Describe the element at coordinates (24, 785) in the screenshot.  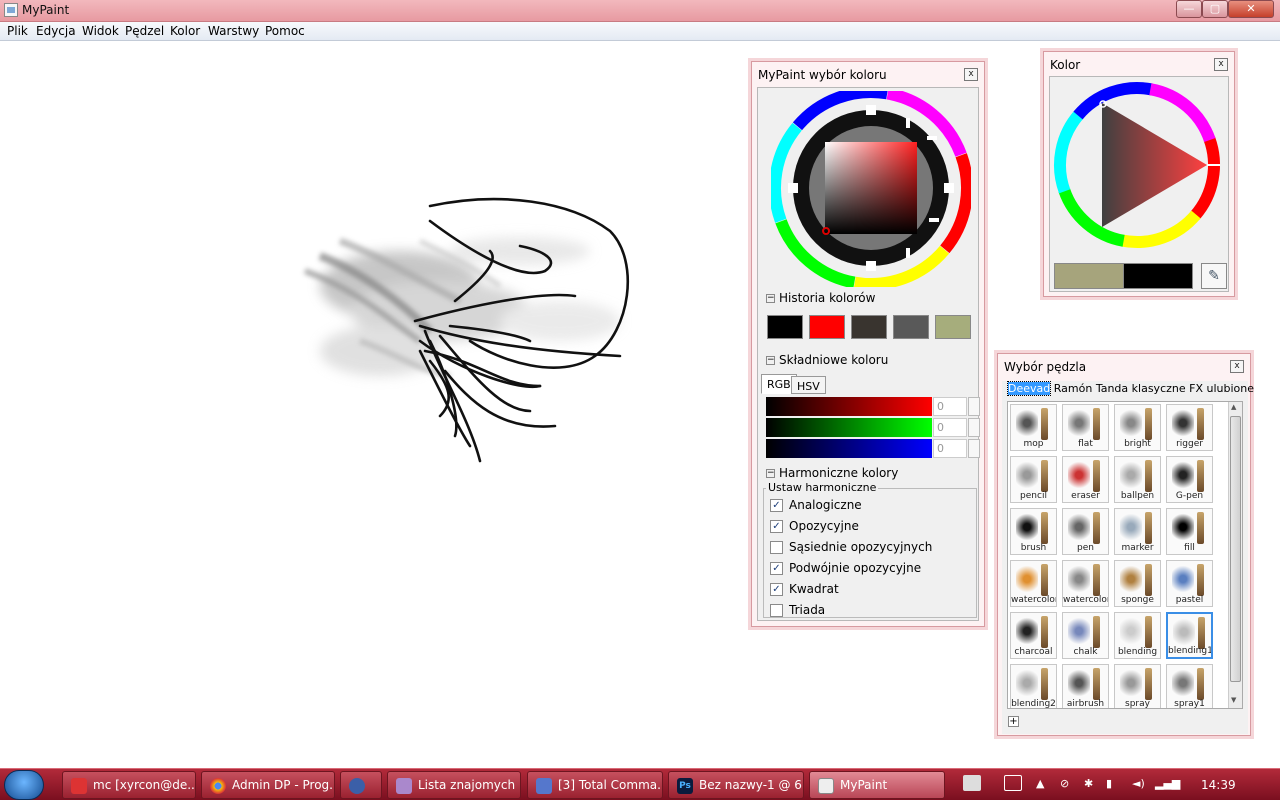
I see `start-button` at that location.